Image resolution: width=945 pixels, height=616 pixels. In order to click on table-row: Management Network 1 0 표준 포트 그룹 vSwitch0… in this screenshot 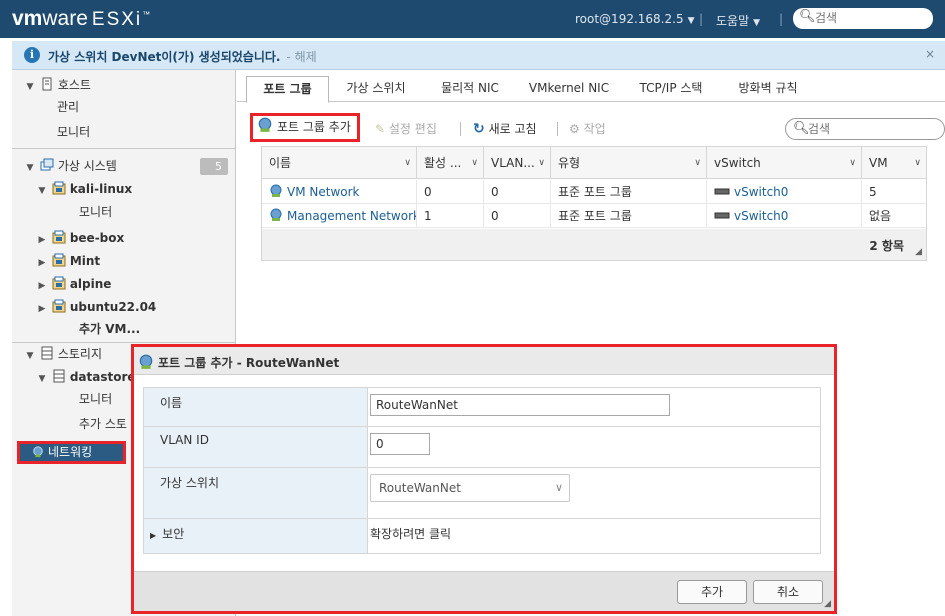, I will do `click(594, 216)`.